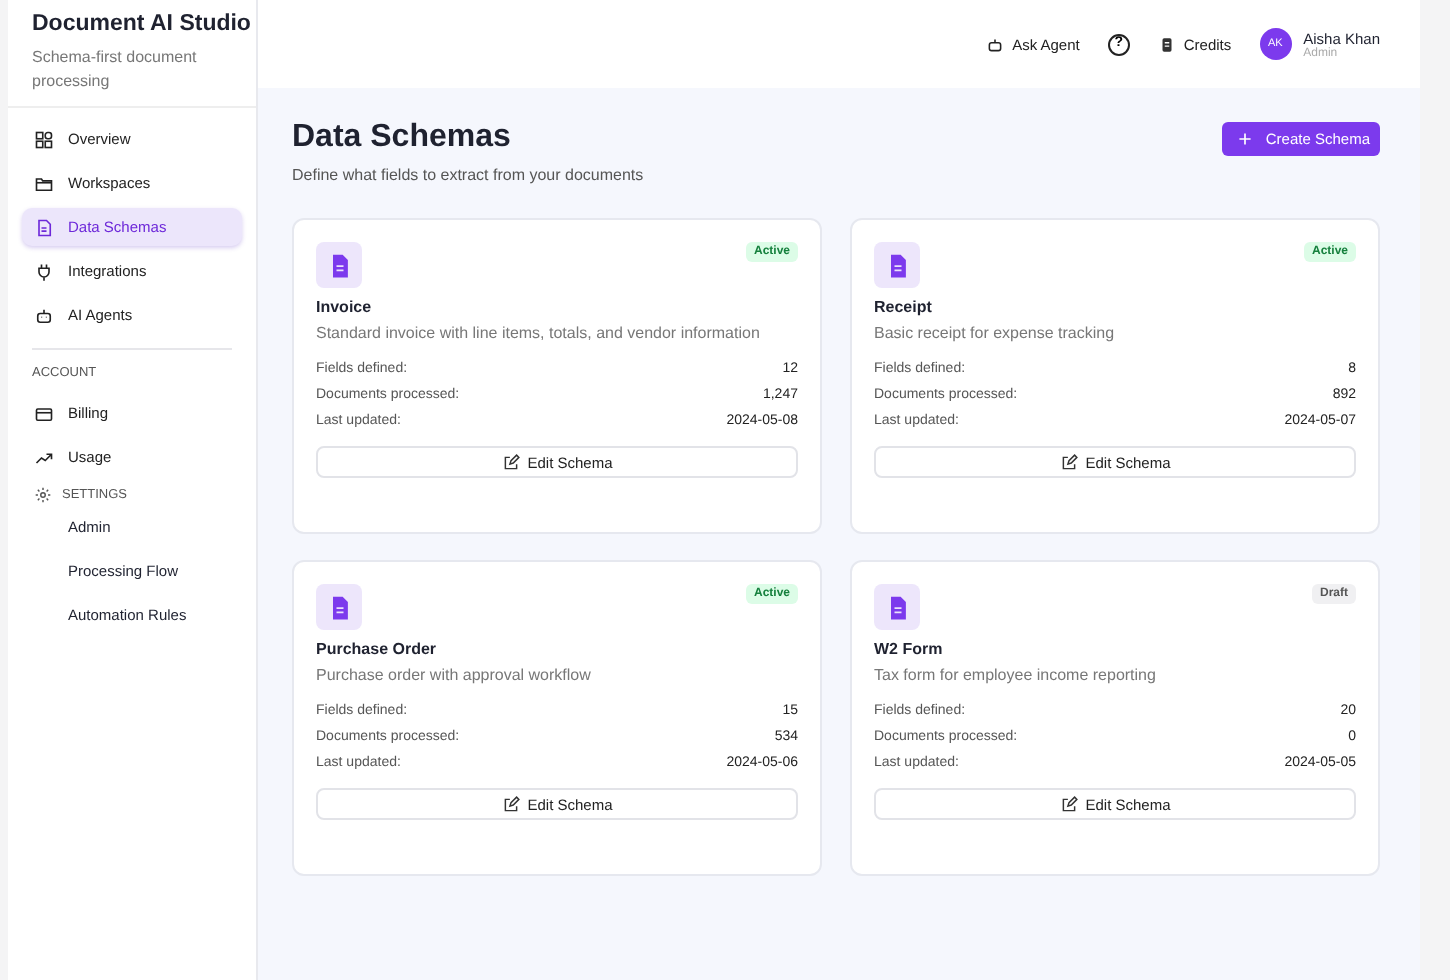 This screenshot has height=980, width=1450. What do you see at coordinates (1244, 139) in the screenshot?
I see `plus-icon` at bounding box center [1244, 139].